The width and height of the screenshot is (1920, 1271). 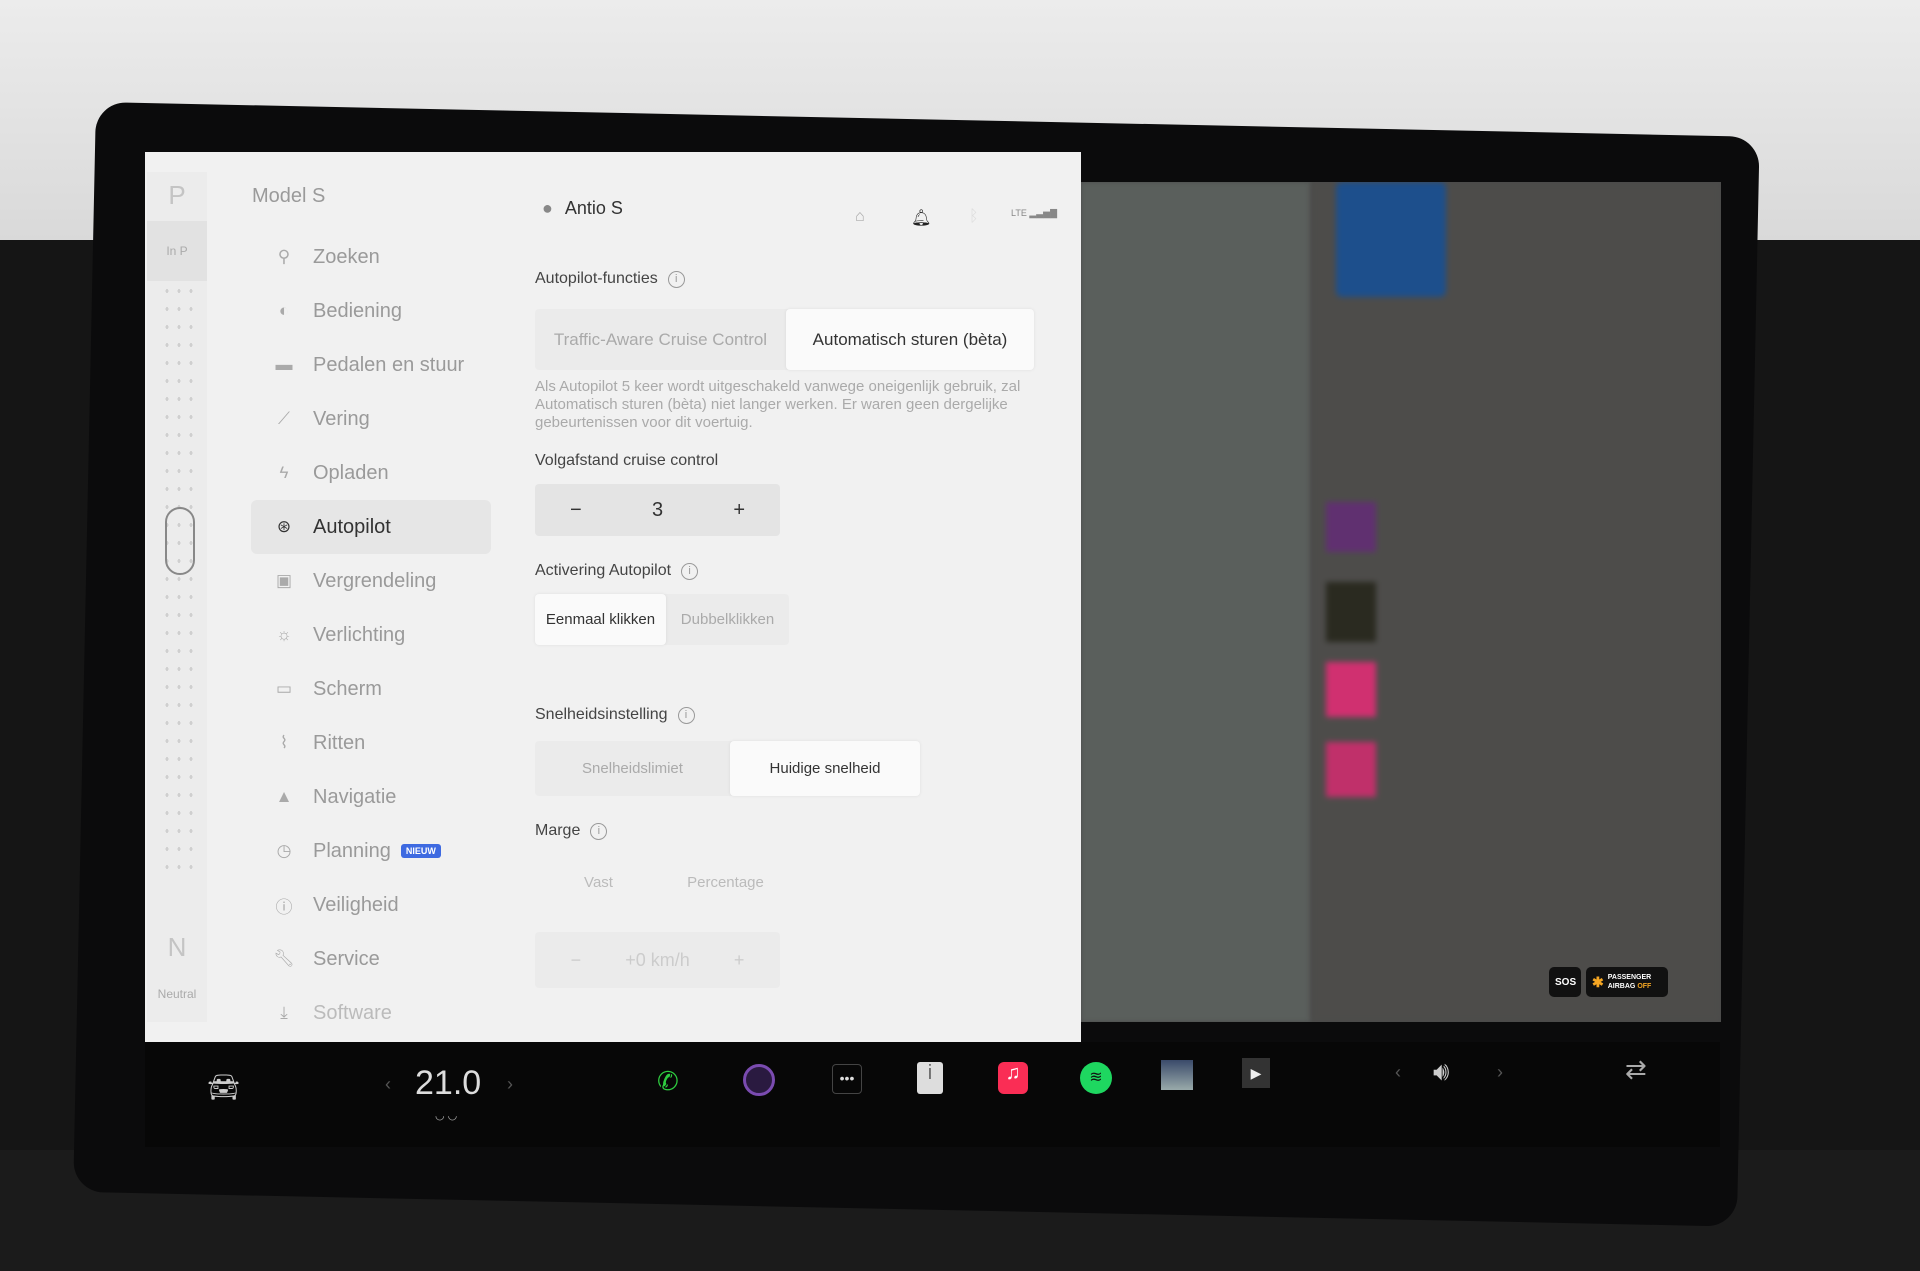 I want to click on volume-icon: 🔊︎, so click(x=1441, y=1072).